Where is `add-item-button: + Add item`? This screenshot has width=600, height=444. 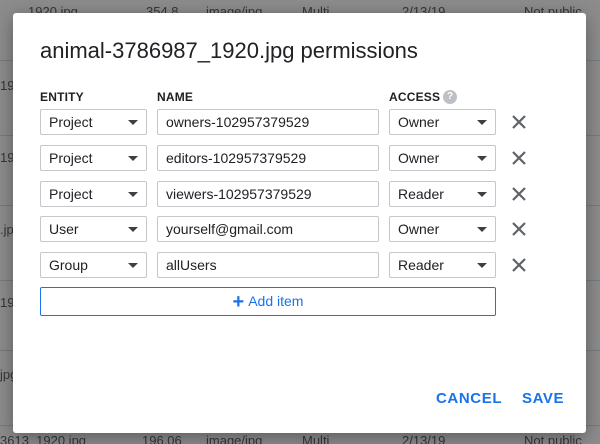 add-item-button: + Add item is located at coordinates (268, 301).